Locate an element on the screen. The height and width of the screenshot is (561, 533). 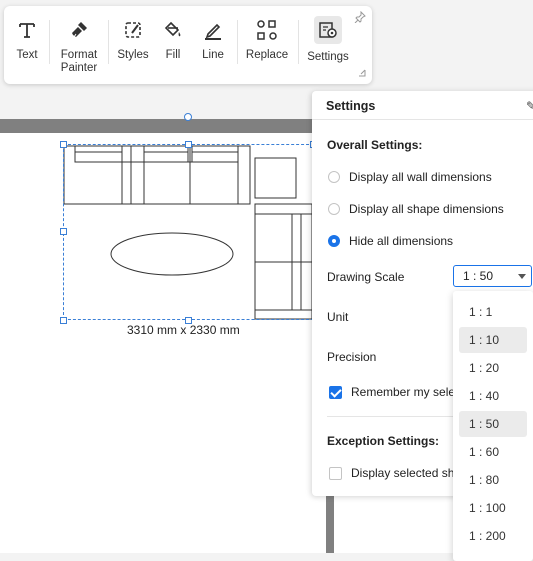
chevron-down-icon is located at coordinates (522, 276).